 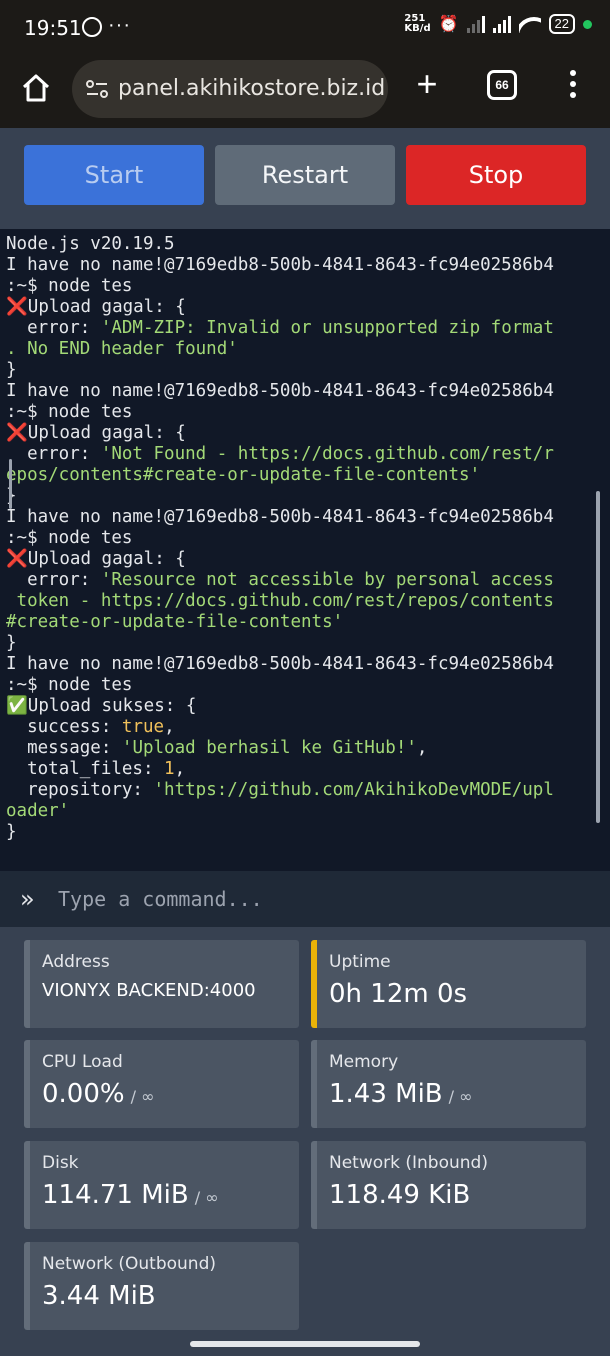 What do you see at coordinates (122, 349) in the screenshot?
I see `console-text: . No END header found'` at bounding box center [122, 349].